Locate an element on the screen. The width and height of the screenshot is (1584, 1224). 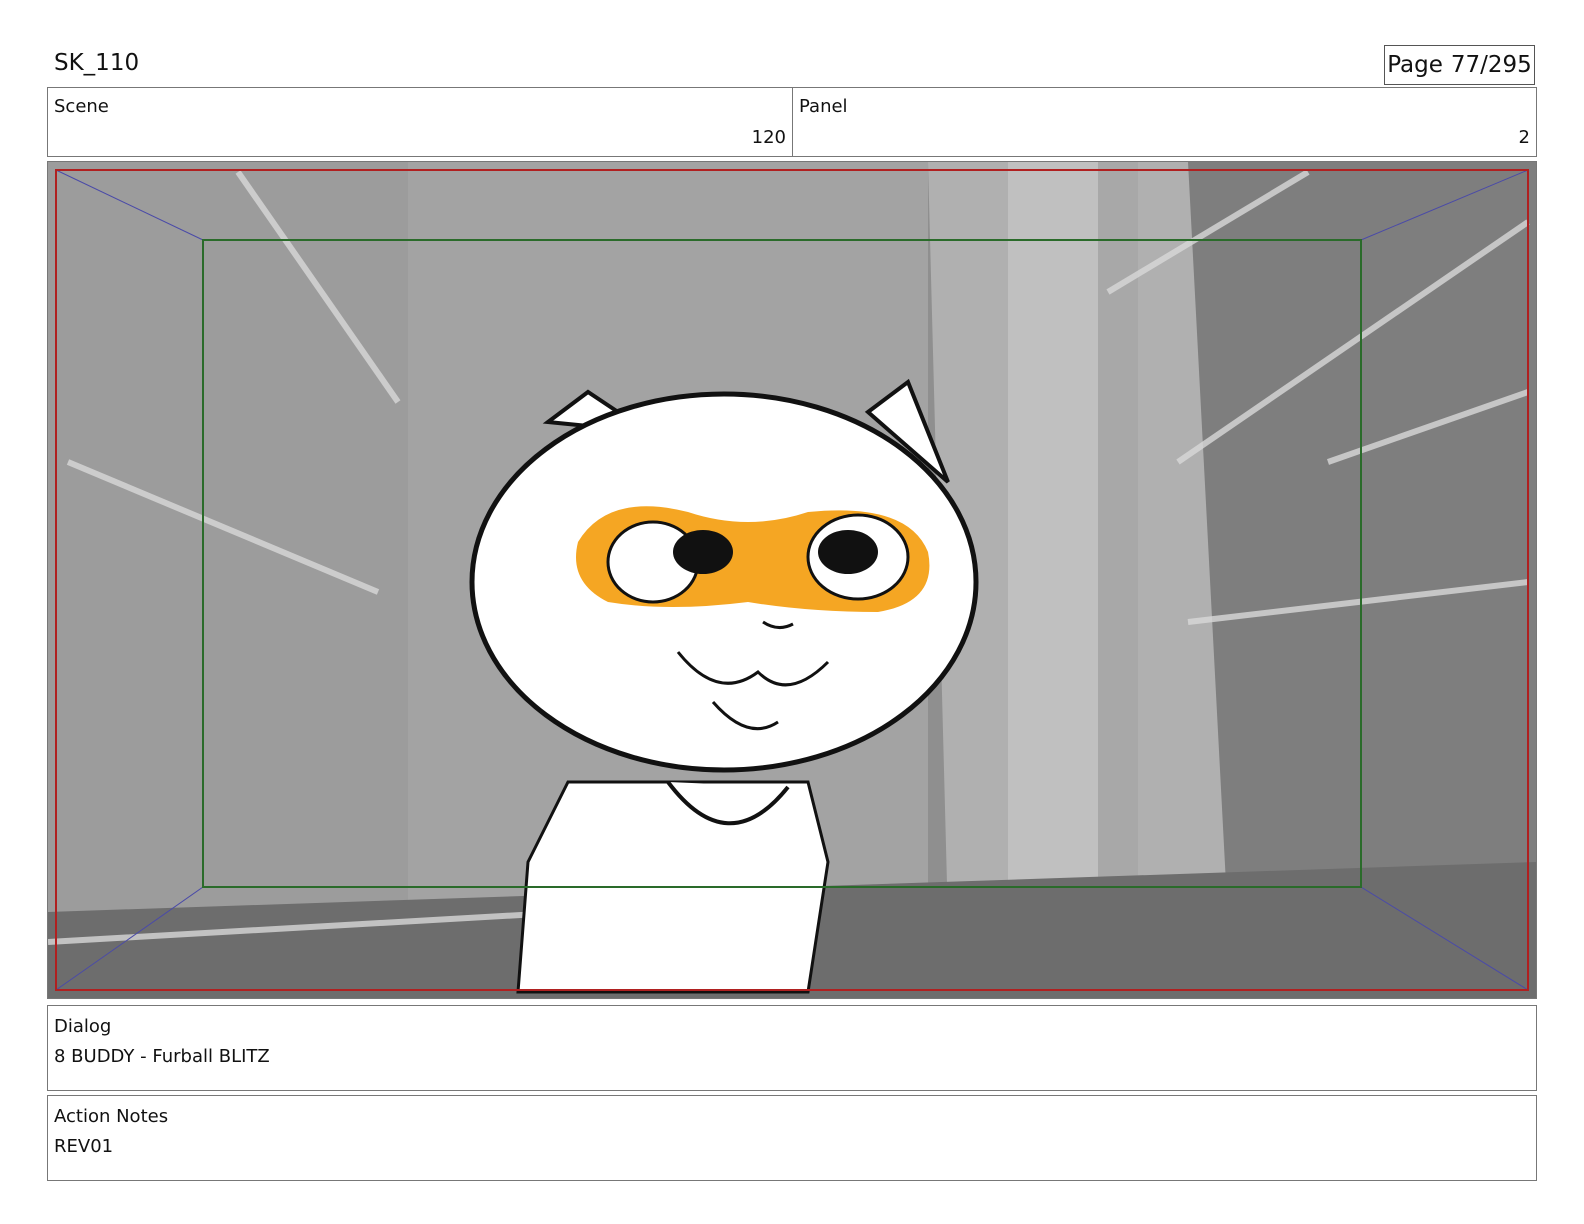
scene-panel-header: Scene 120 Panel 2 is located at coordinates (792, 122).